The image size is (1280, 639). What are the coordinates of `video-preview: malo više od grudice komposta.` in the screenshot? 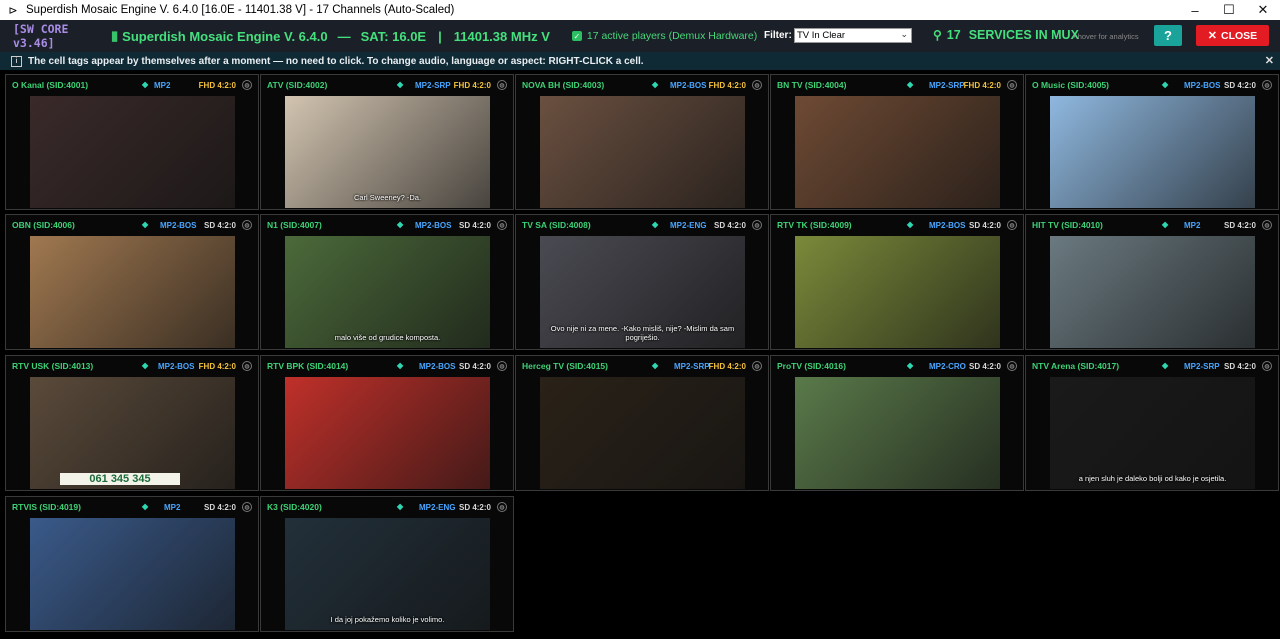 It's located at (387, 292).